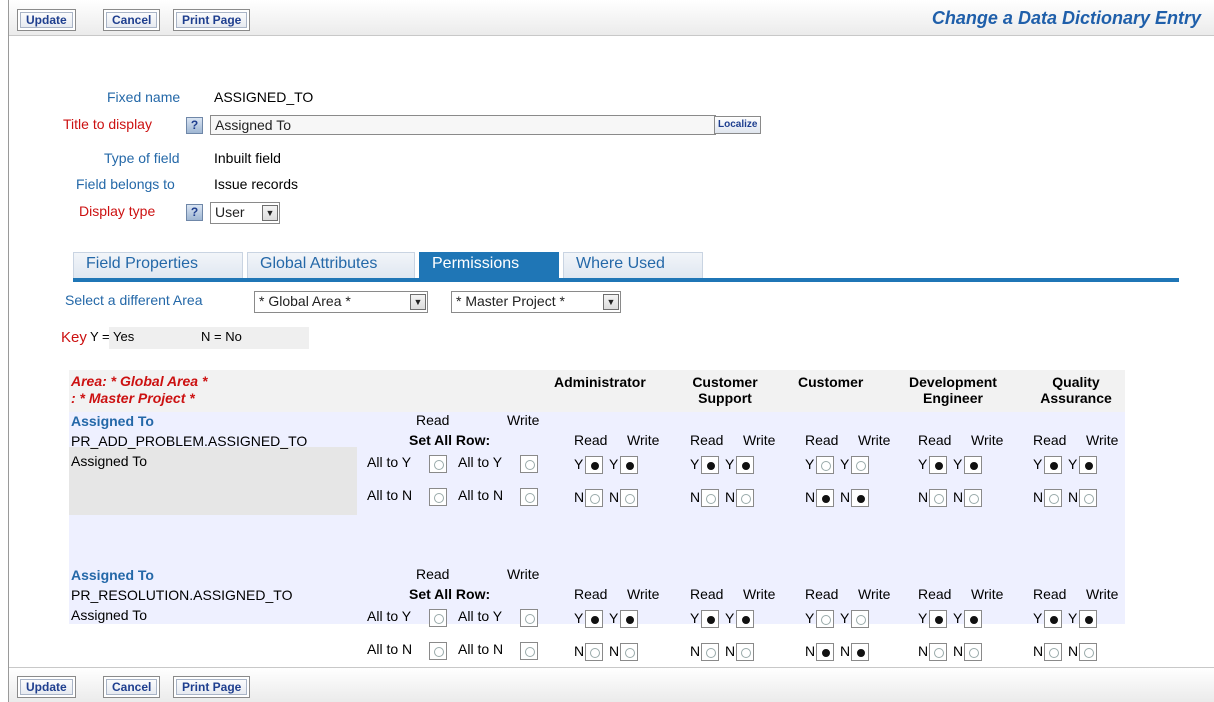  Describe the element at coordinates (390, 495) in the screenshot. I see `all-to-n-read-label: All to N` at that location.